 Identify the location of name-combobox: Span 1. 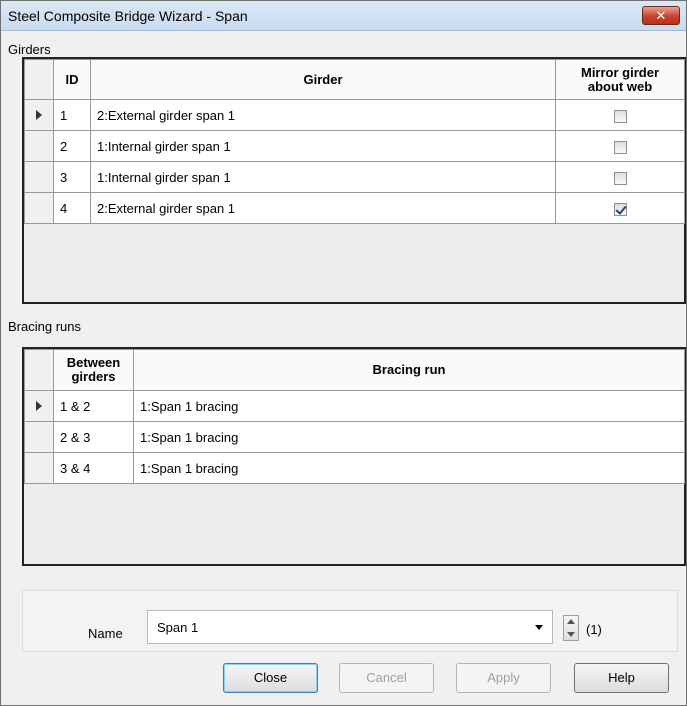
(350, 627).